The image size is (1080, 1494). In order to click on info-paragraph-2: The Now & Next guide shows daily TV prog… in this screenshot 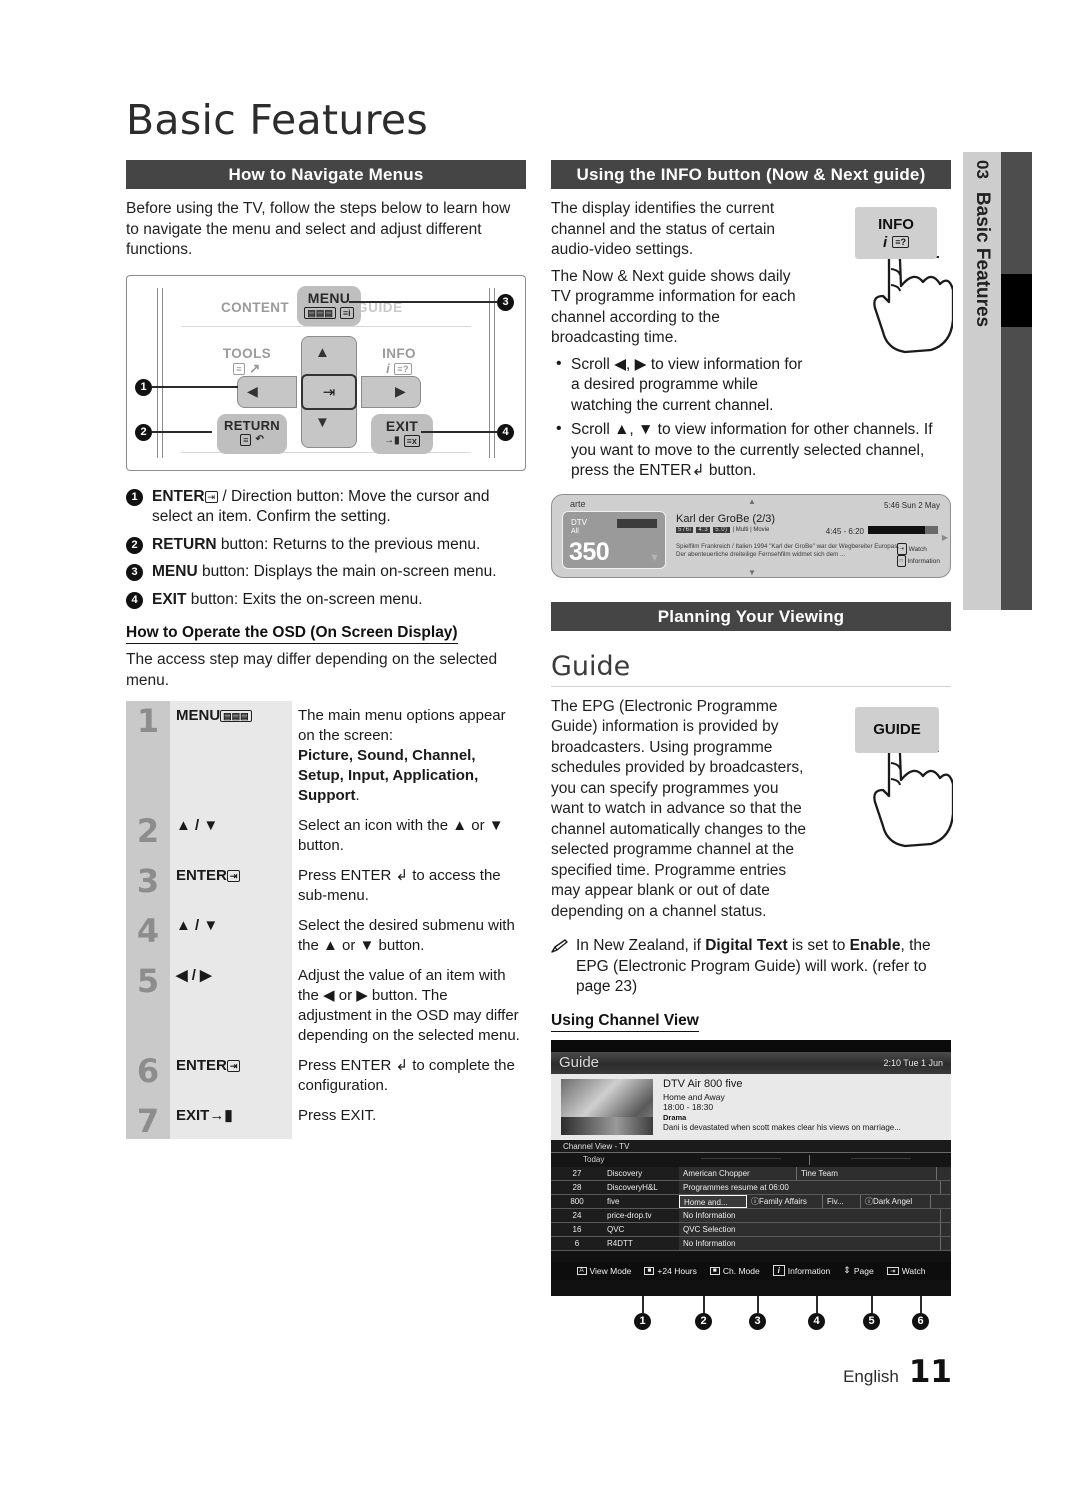, I will do `click(673, 307)`.